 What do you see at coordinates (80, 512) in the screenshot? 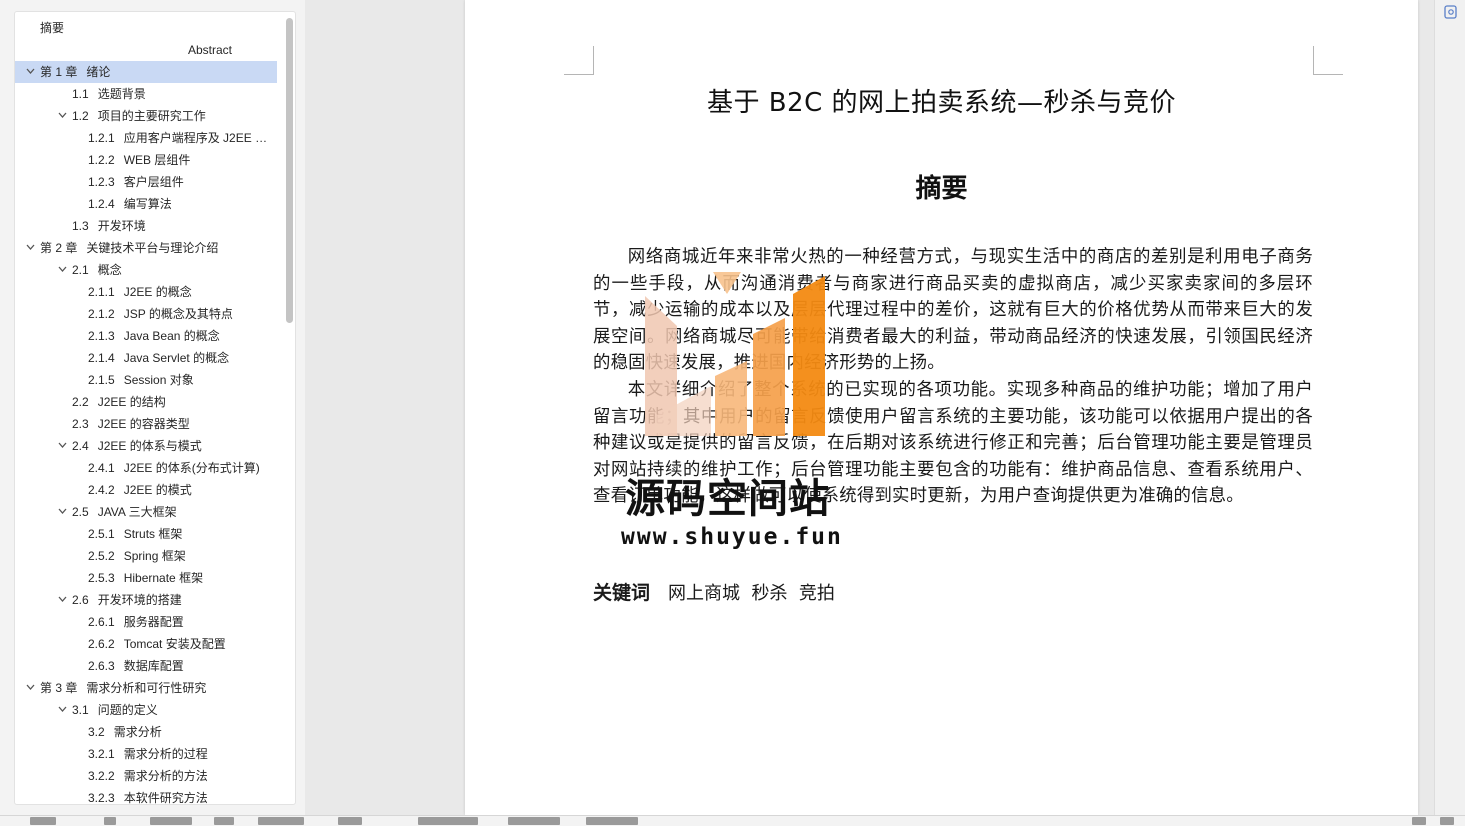
I see `toc-item-number: 2.5` at bounding box center [80, 512].